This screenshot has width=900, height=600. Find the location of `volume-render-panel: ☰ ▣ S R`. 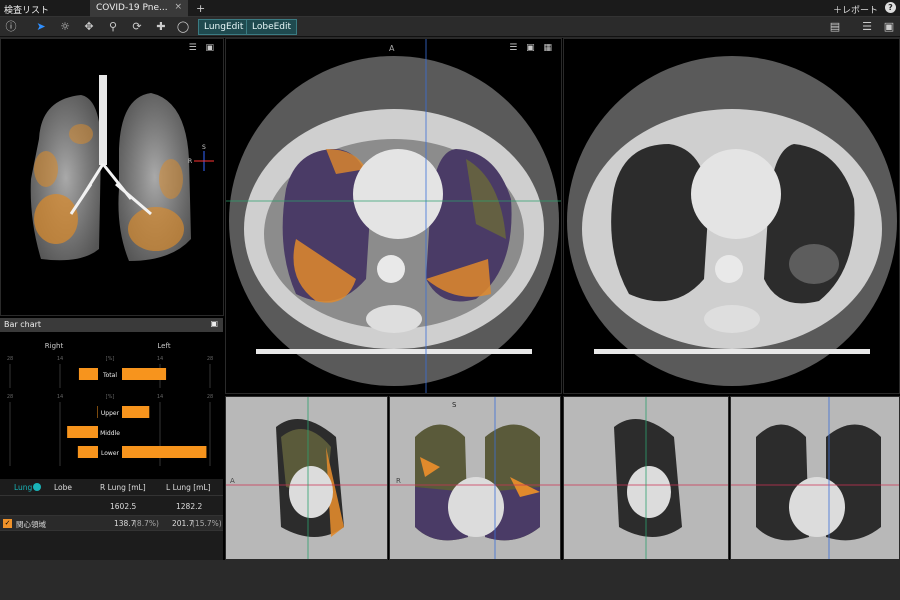

volume-render-panel: ☰ ▣ S R is located at coordinates (112, 177).